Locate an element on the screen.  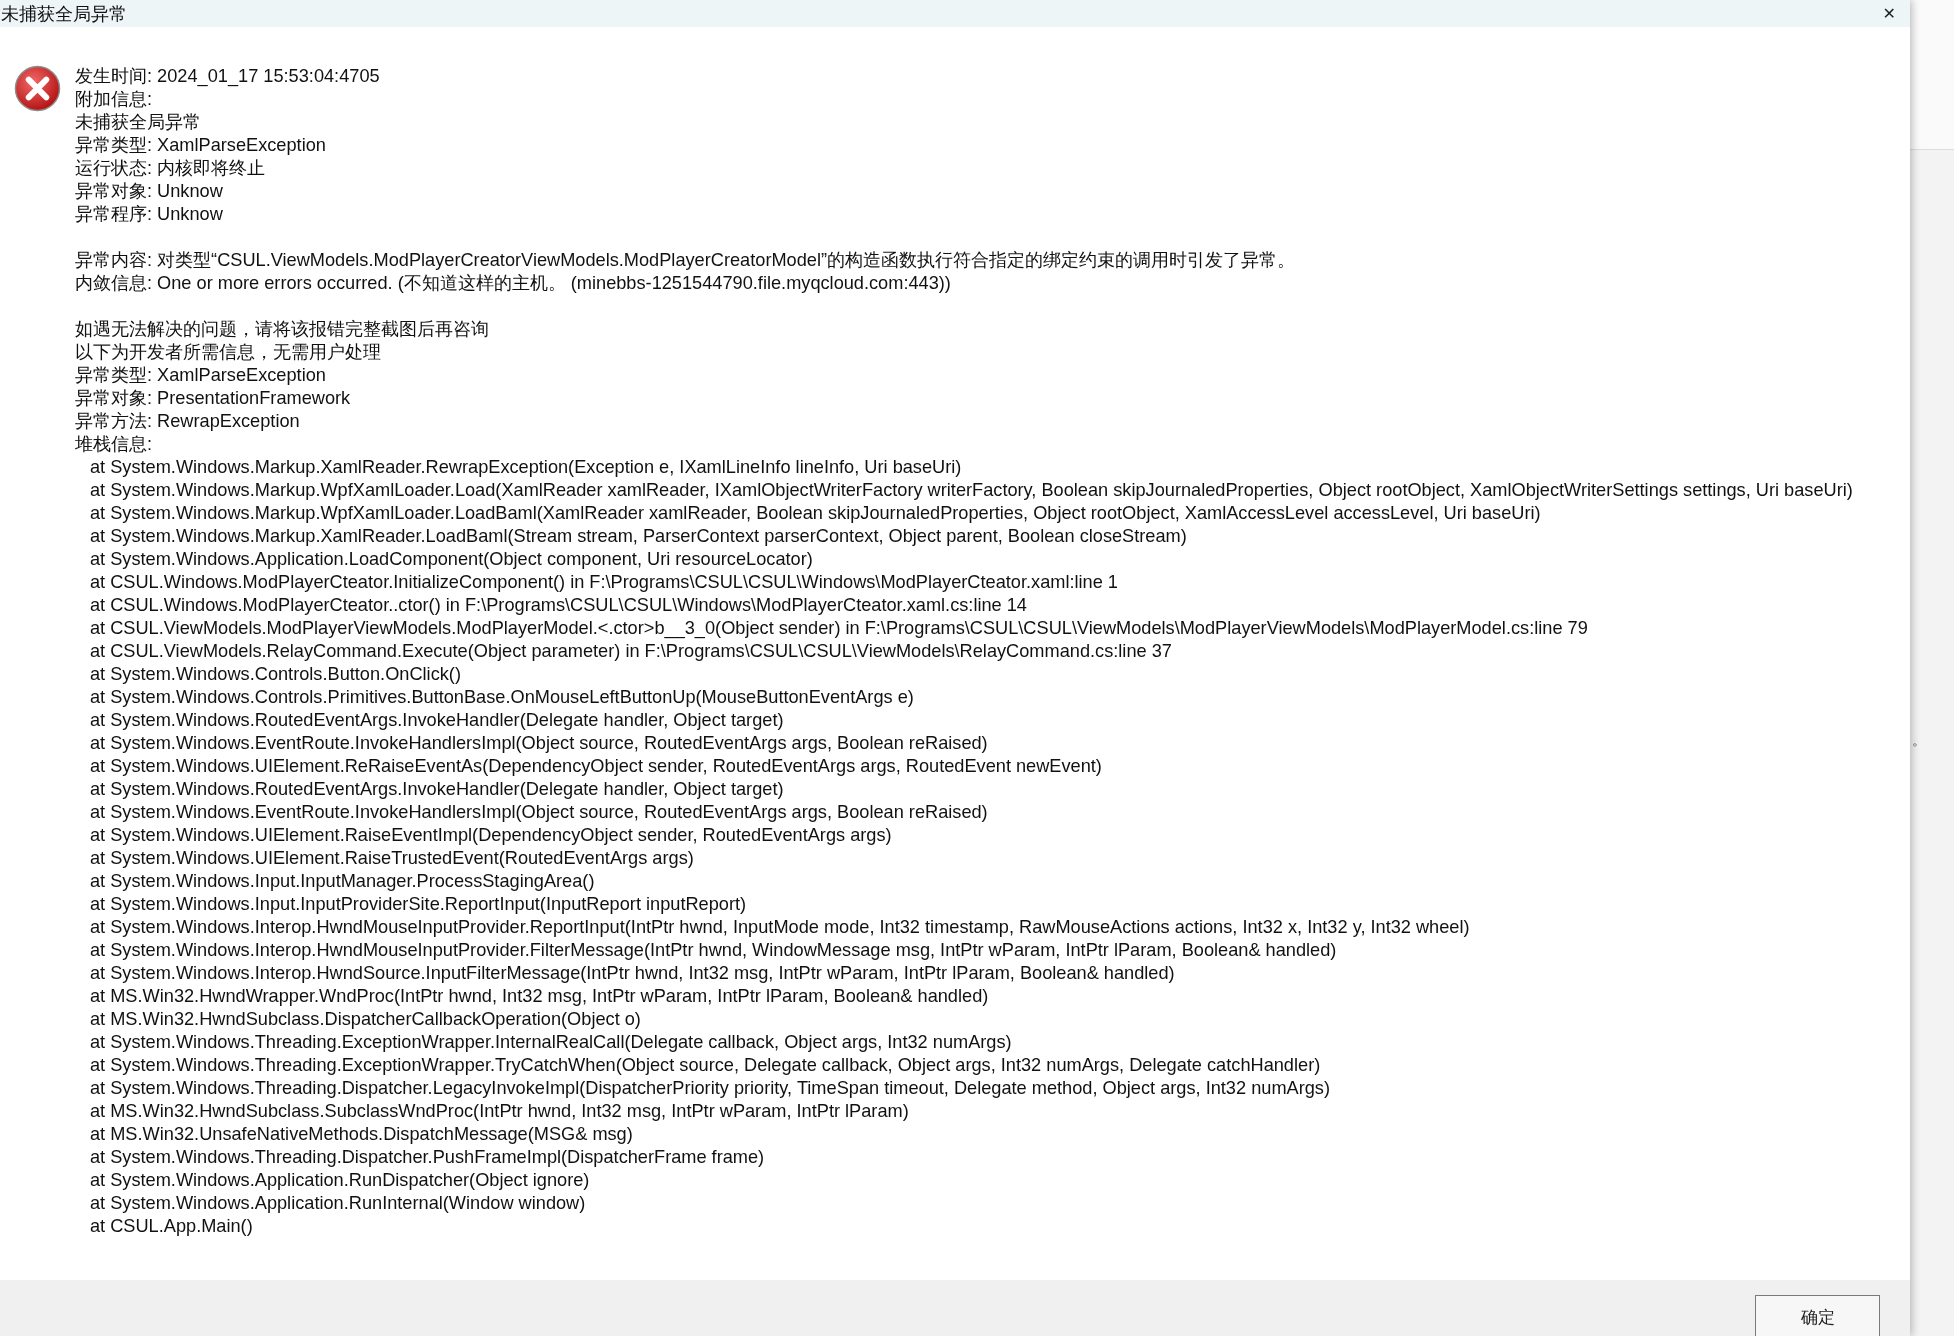
stack-trace-line: at MS.Win32.HwndWrapper.WndProc(IntPtr hwnd, Int32 msg, IntPtr wParam, IntPtr lParam, Boolean& handled) is located at coordinates (539, 996).